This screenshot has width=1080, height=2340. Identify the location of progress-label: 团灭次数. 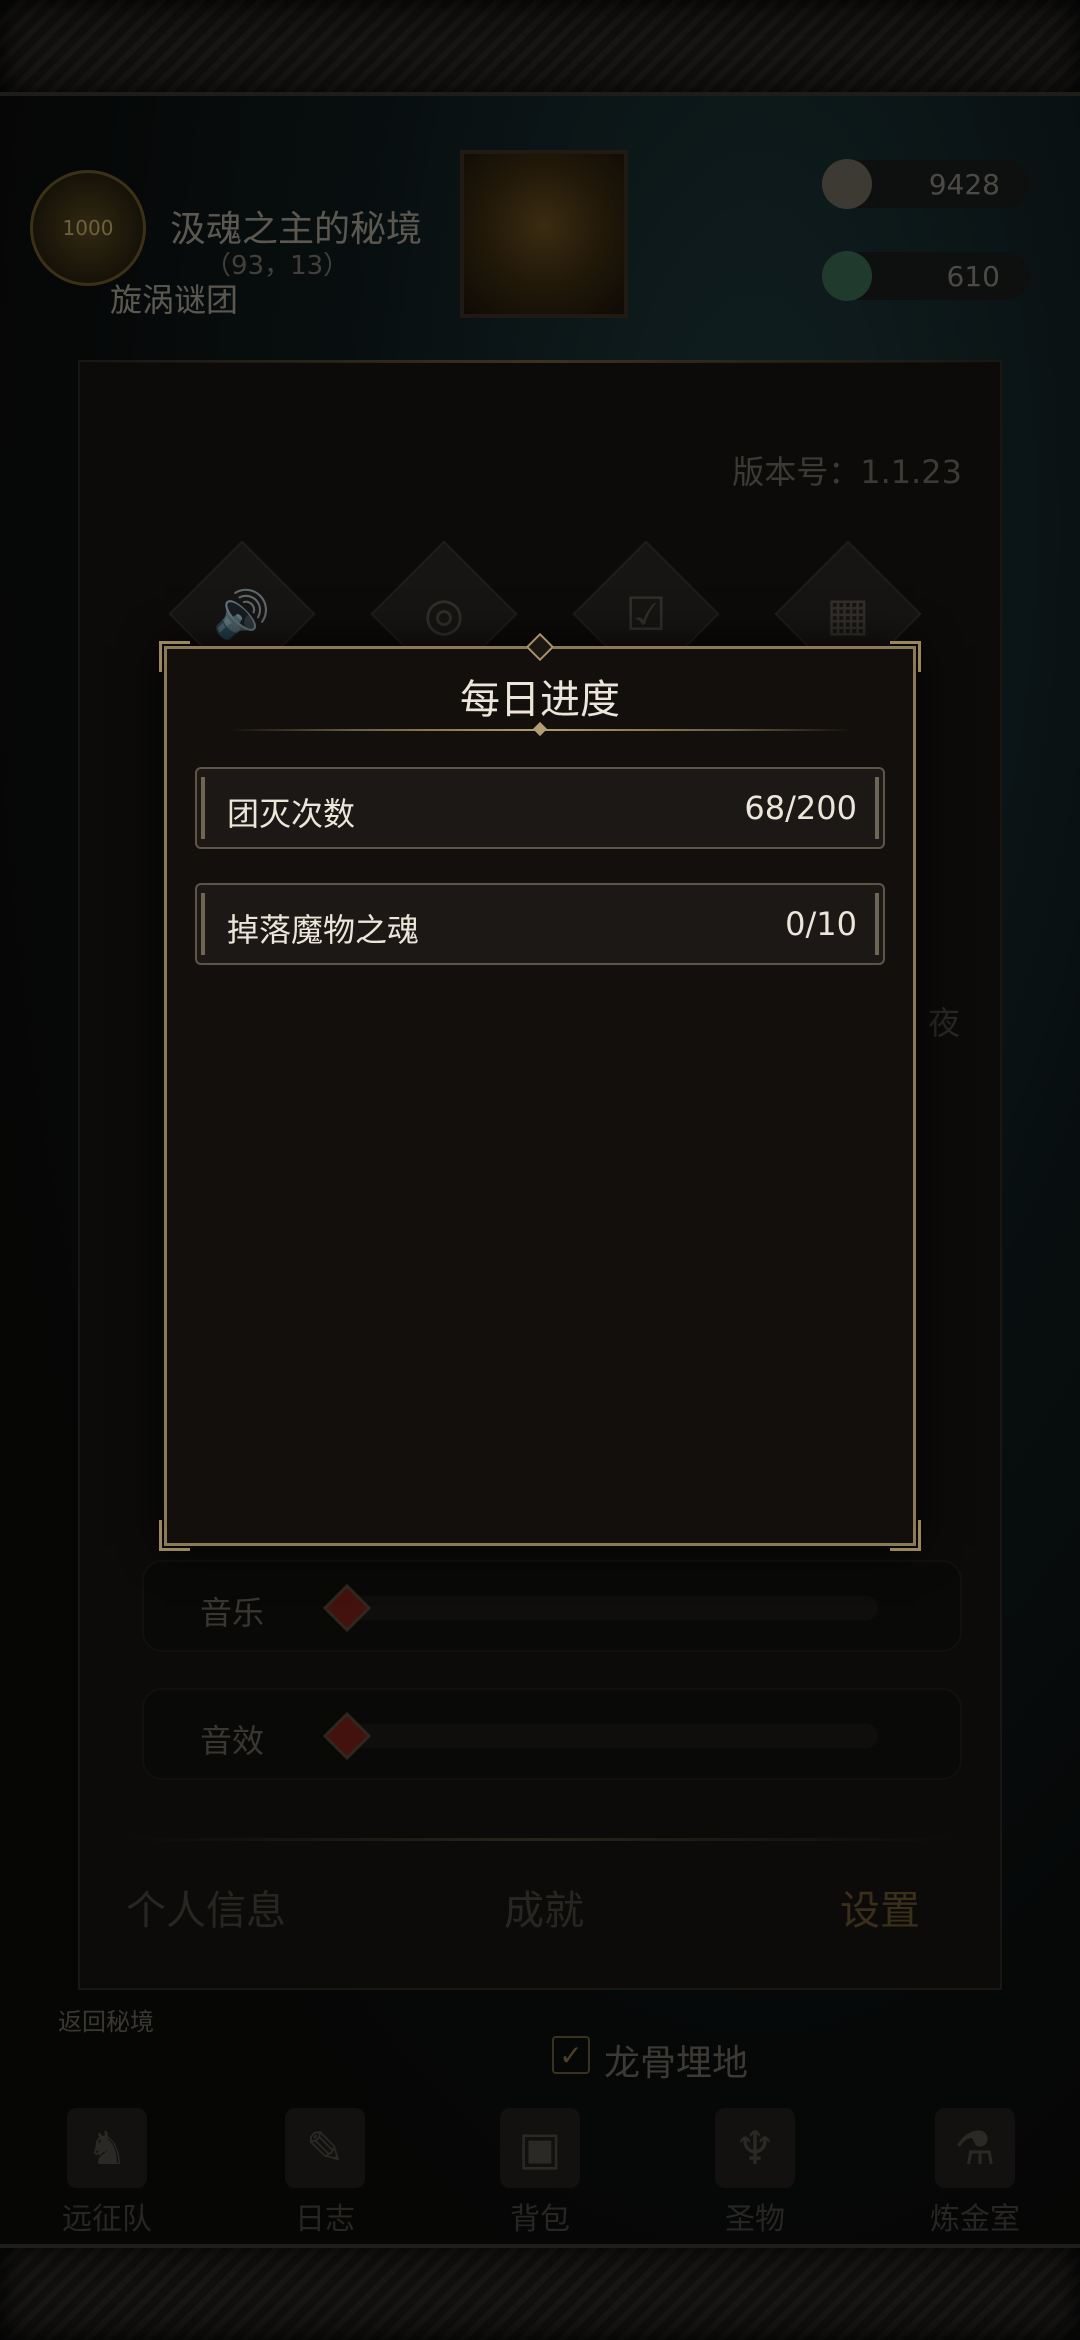
(291, 814).